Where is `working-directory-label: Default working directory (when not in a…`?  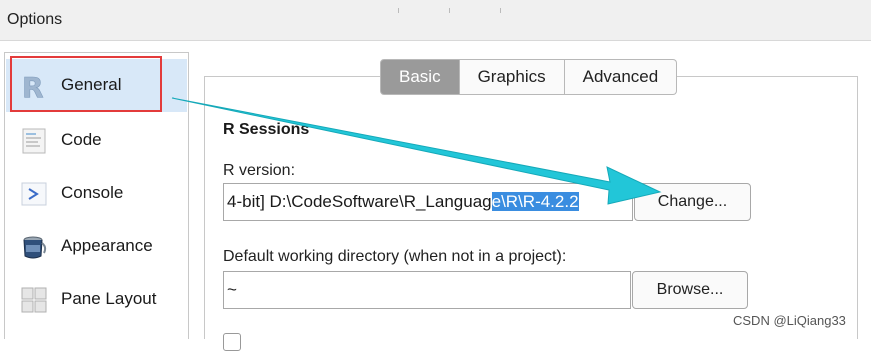 working-directory-label: Default working directory (when not in a… is located at coordinates (395, 256).